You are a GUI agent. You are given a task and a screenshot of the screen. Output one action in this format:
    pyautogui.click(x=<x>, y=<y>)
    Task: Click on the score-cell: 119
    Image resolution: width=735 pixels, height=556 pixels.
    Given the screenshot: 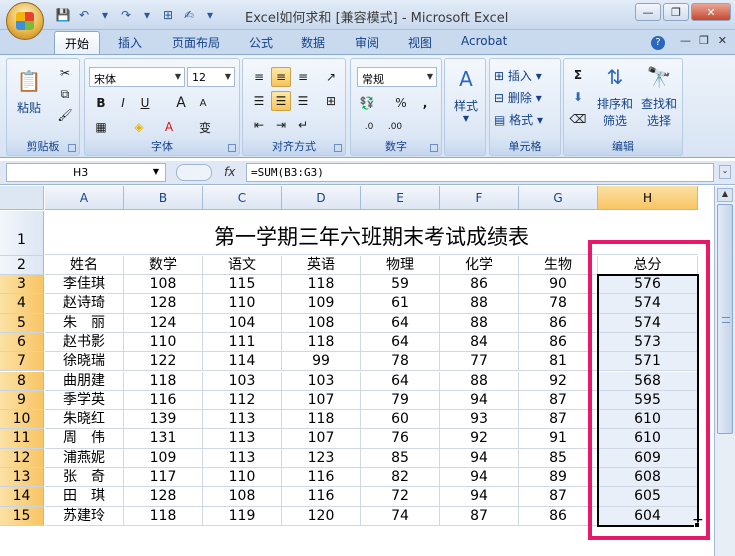 What is the action you would take?
    pyautogui.click(x=242, y=516)
    